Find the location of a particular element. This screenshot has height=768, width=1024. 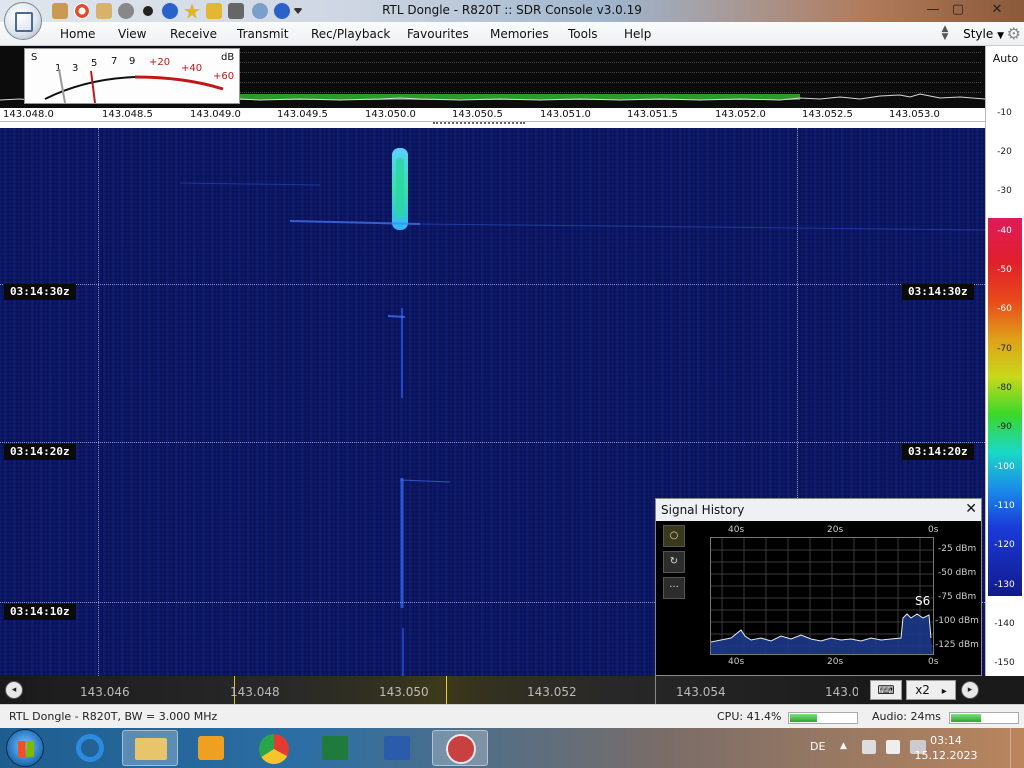

media-player-icon is located at coordinates (211, 748).